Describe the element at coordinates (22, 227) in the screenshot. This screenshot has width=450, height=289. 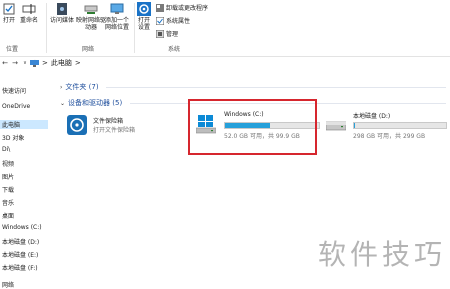
I see `sidebar-item-drive-c: Windows (C:)` at that location.